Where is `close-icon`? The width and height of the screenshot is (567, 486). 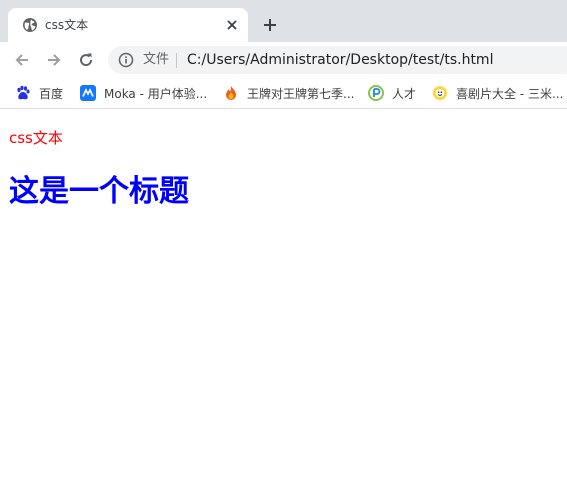 close-icon is located at coordinates (232, 25).